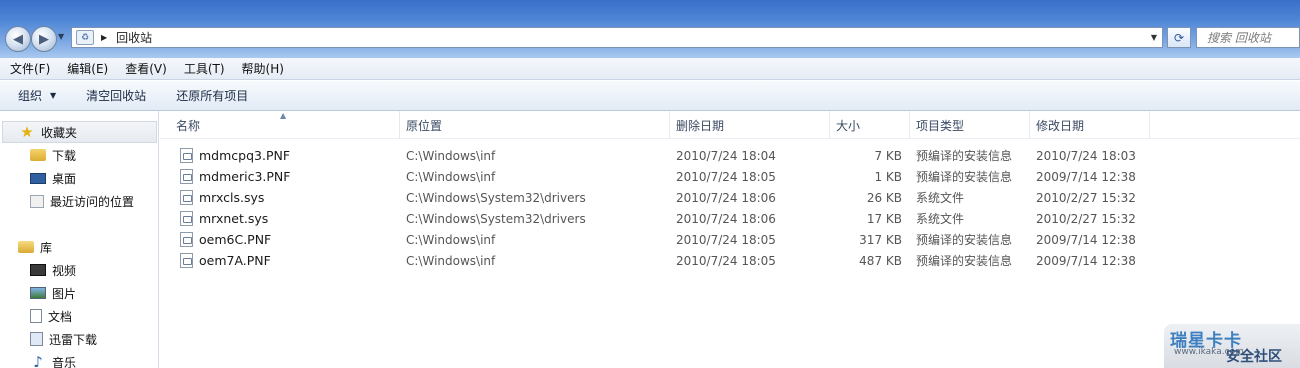  I want to click on back-button: ◀, so click(18, 39).